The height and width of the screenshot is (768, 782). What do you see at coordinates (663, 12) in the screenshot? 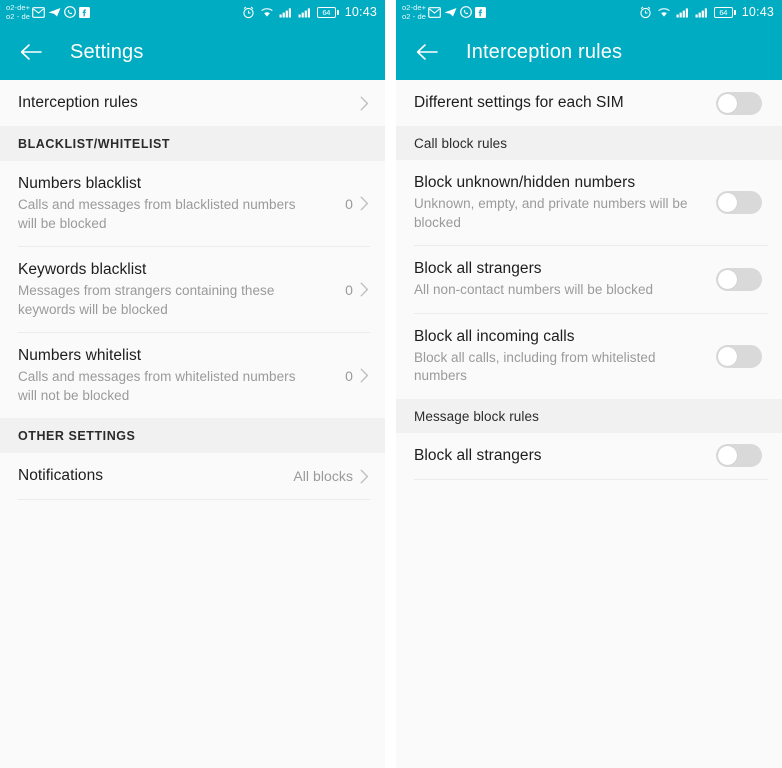
I see `wifi-icon` at bounding box center [663, 12].